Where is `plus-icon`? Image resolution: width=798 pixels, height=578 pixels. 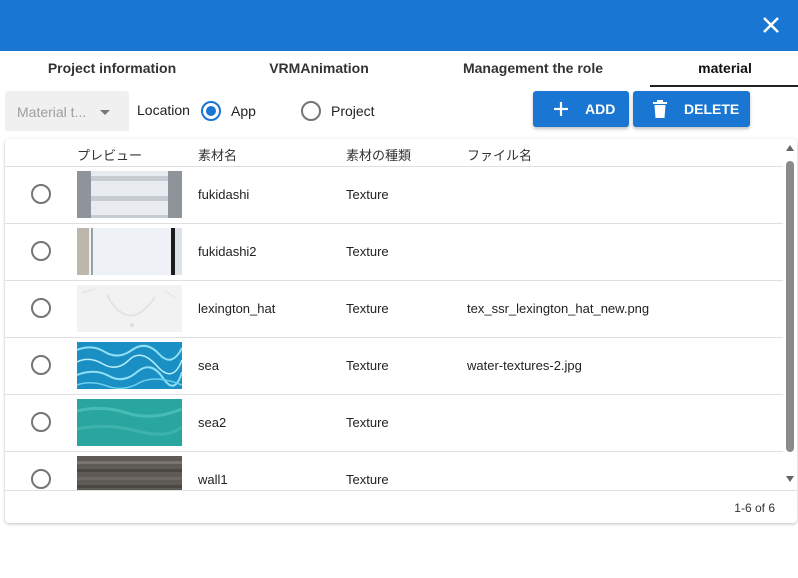 plus-icon is located at coordinates (561, 109).